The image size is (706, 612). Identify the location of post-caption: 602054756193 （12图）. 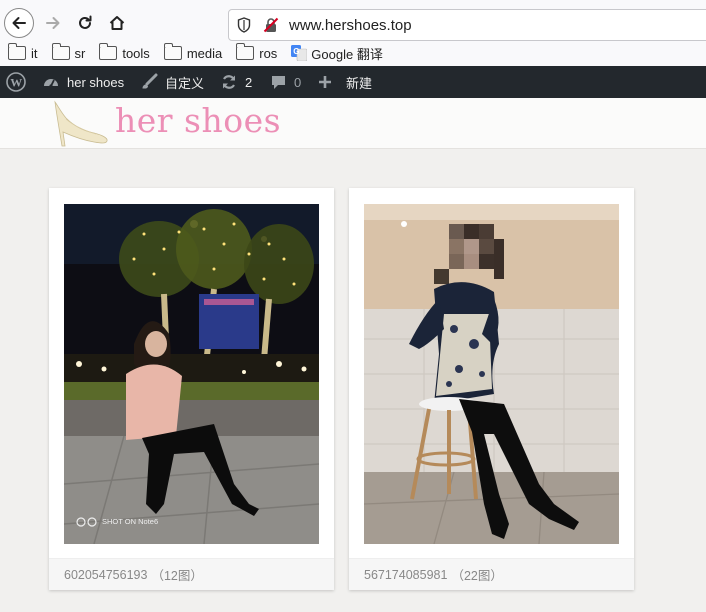
(191, 574).